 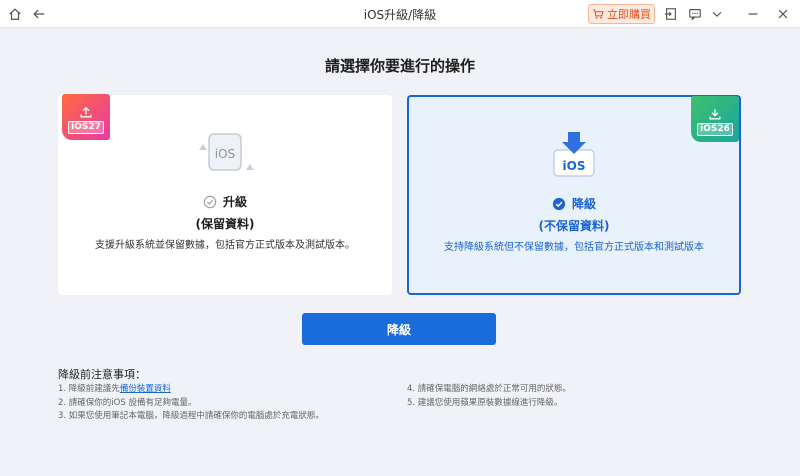 What do you see at coordinates (191, 416) in the screenshot?
I see `note-item: 3. 如果您使用筆記本電腦，降級過程中請確保你的電腦處於充電狀態。` at bounding box center [191, 416].